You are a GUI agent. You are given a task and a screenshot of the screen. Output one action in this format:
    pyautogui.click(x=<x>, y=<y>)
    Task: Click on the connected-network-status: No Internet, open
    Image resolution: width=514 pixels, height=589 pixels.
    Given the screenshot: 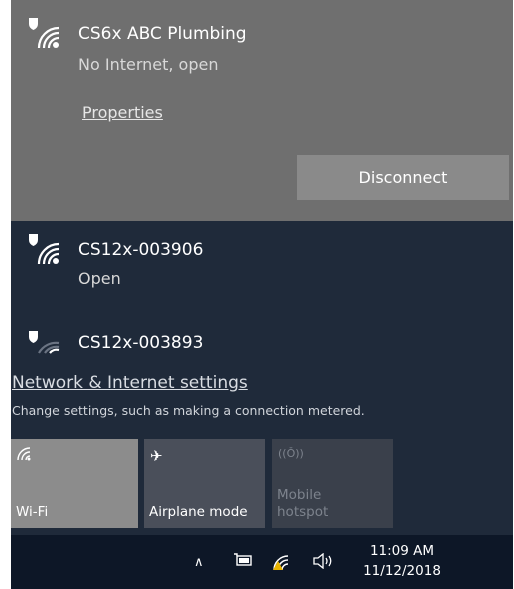 What is the action you would take?
    pyautogui.click(x=148, y=64)
    